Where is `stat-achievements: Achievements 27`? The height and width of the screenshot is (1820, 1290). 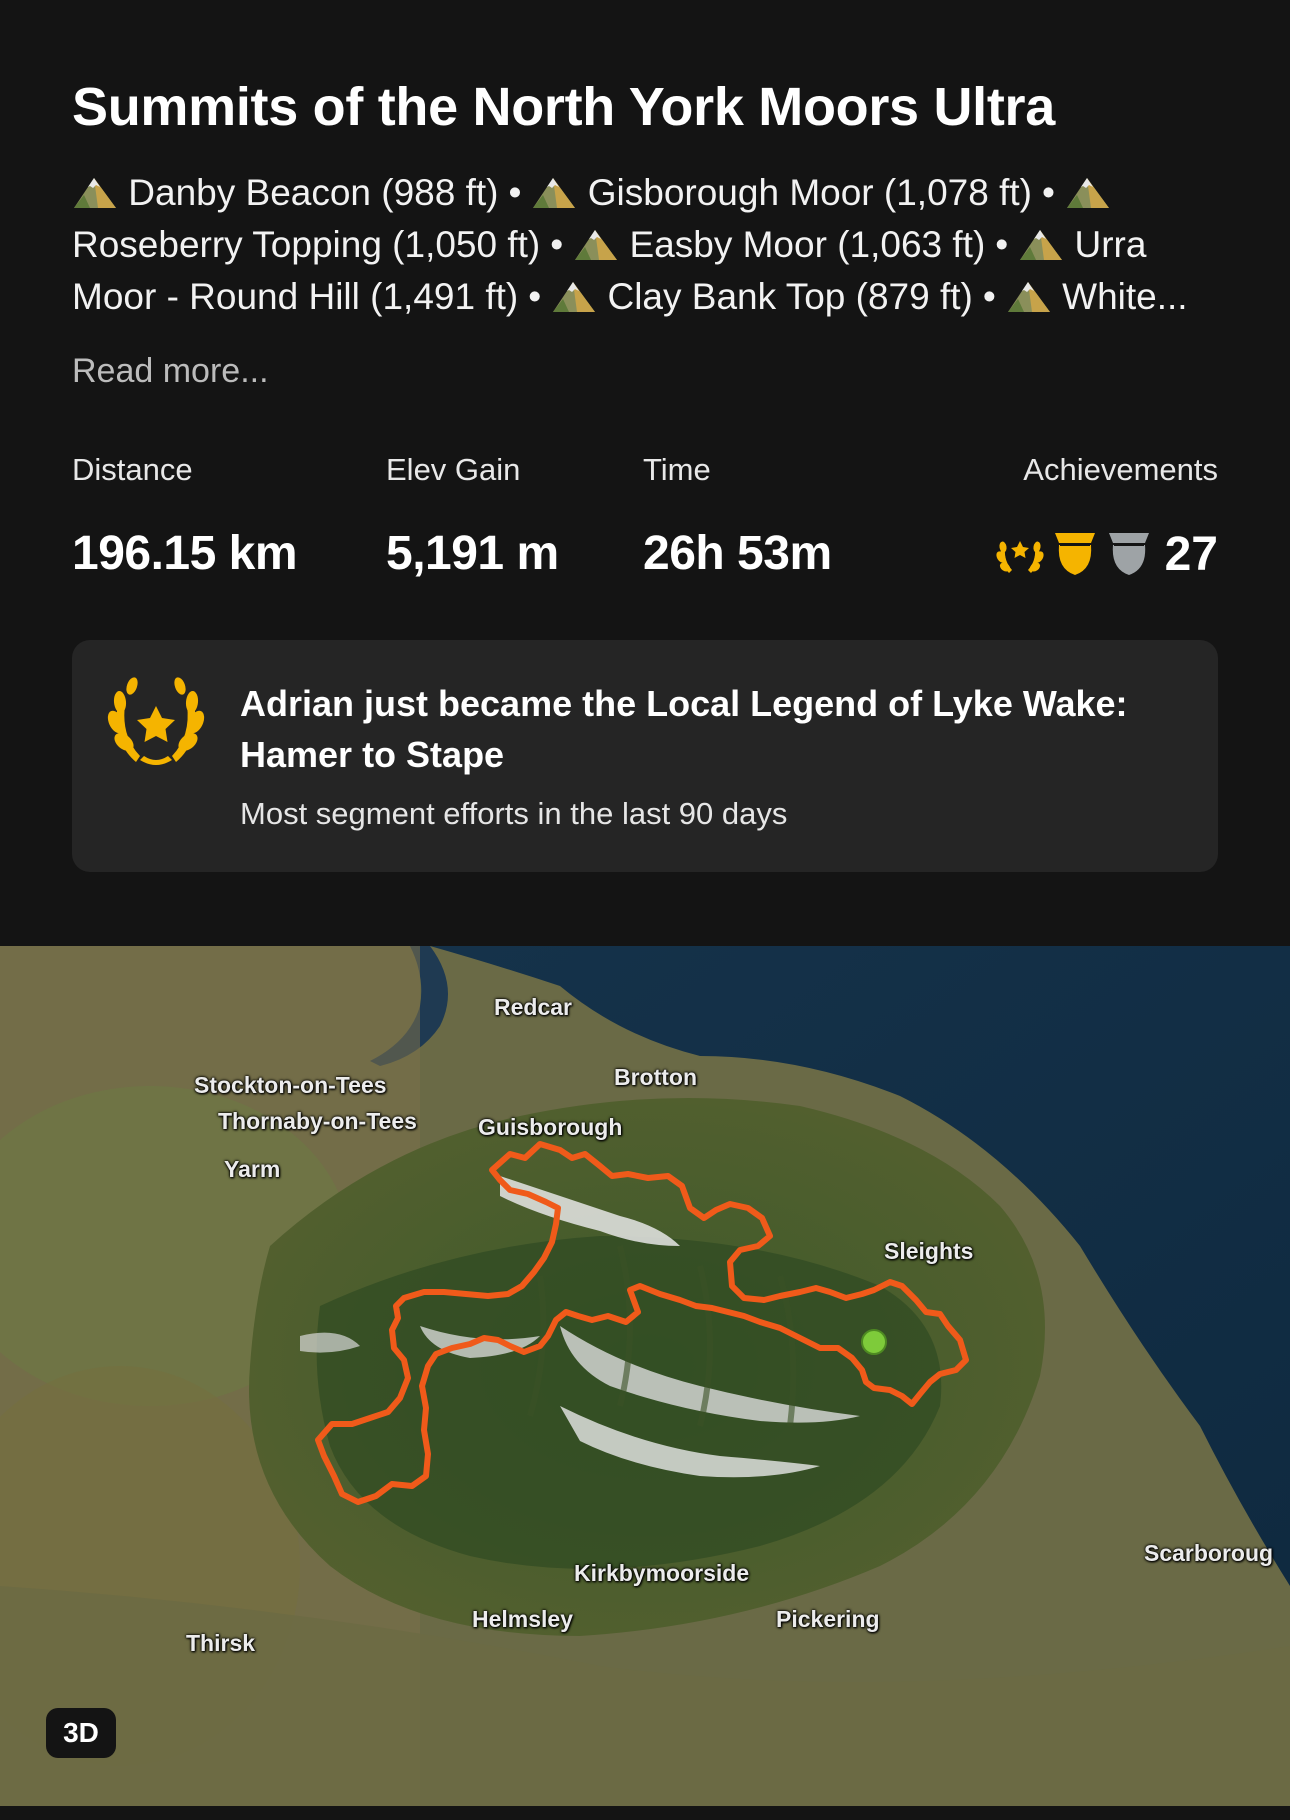
stat-achievements: Achievements 27 is located at coordinates (1106, 516).